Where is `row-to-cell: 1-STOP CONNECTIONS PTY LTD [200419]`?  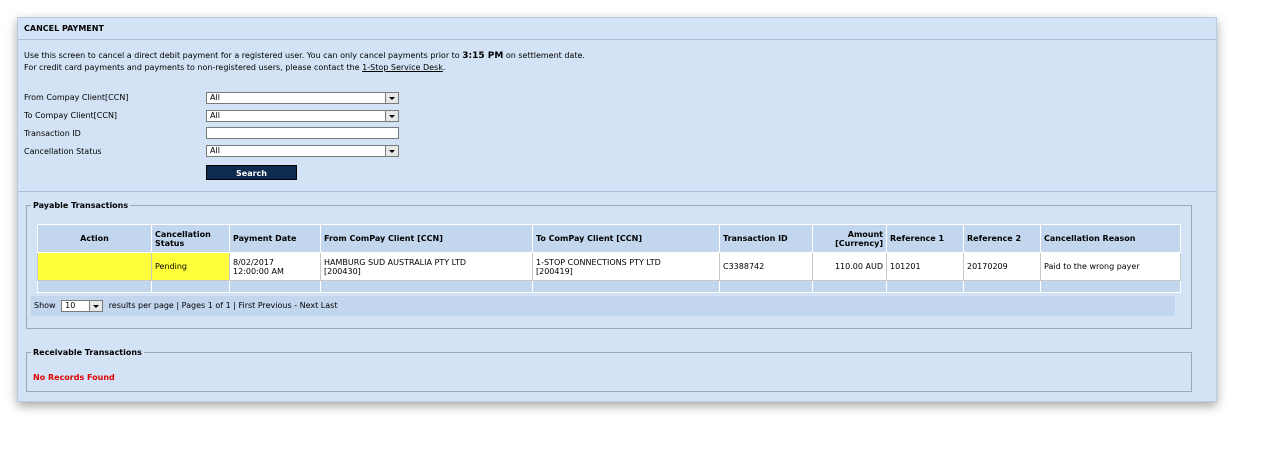
row-to-cell: 1-STOP CONNECTIONS PTY LTD [200419] is located at coordinates (626, 266).